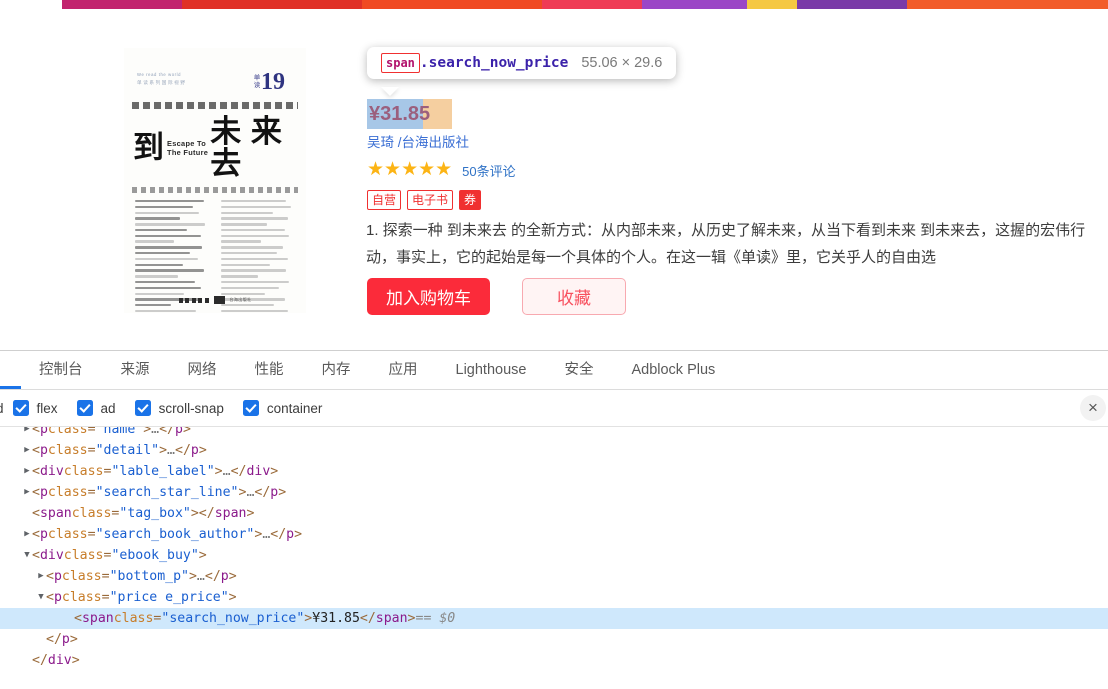 The width and height of the screenshot is (1108, 689). What do you see at coordinates (574, 296) in the screenshot?
I see `favorite-button: 收藏` at bounding box center [574, 296].